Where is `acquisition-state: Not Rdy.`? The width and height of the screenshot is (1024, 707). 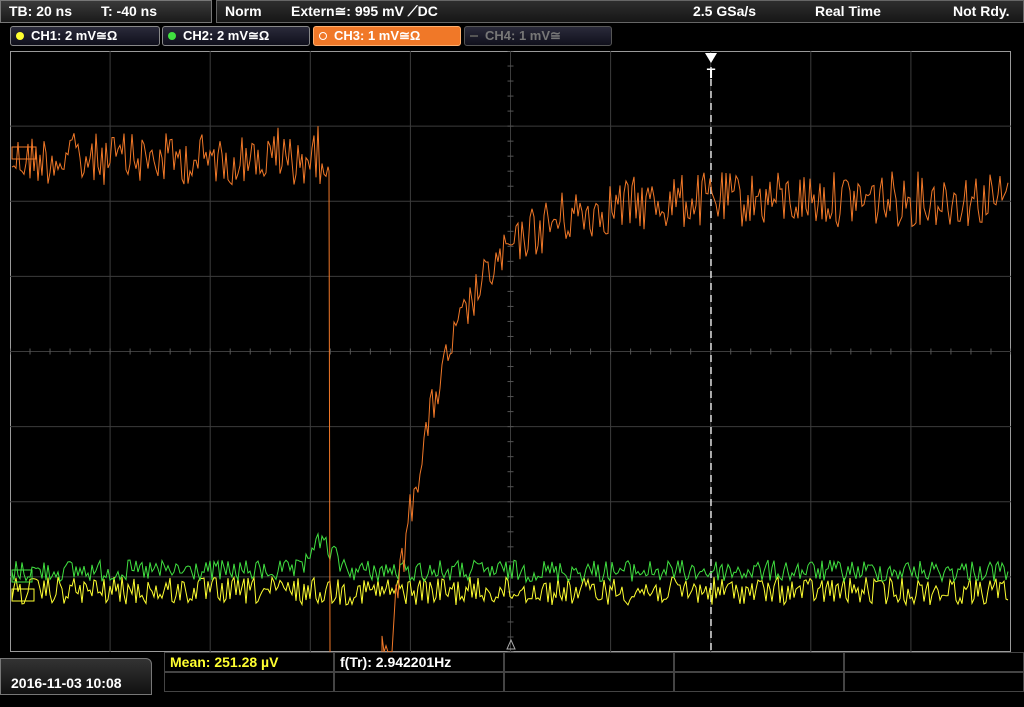 acquisition-state: Not Rdy. is located at coordinates (981, 11).